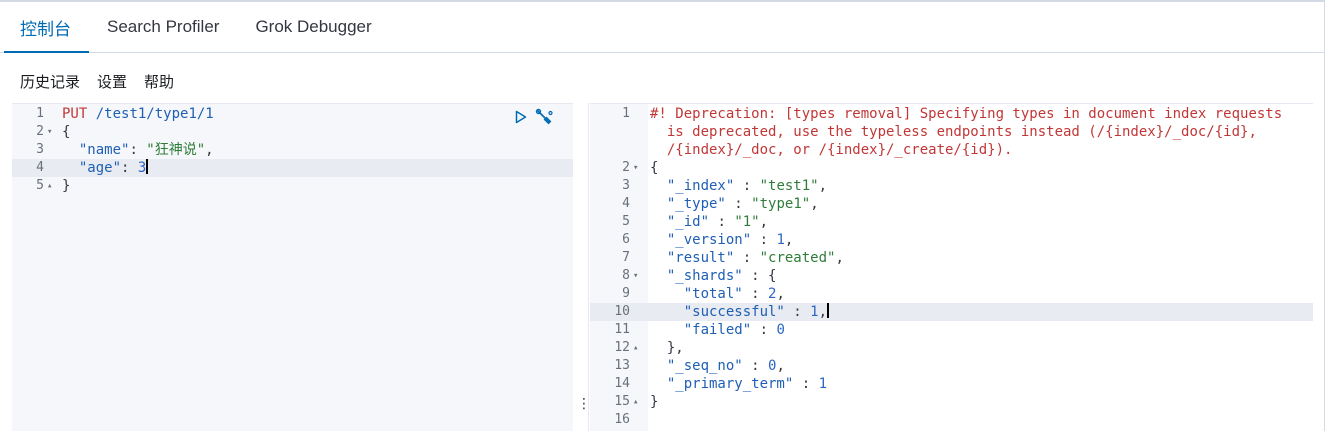  I want to click on response-line-code: "result" : "created",, so click(755, 258).